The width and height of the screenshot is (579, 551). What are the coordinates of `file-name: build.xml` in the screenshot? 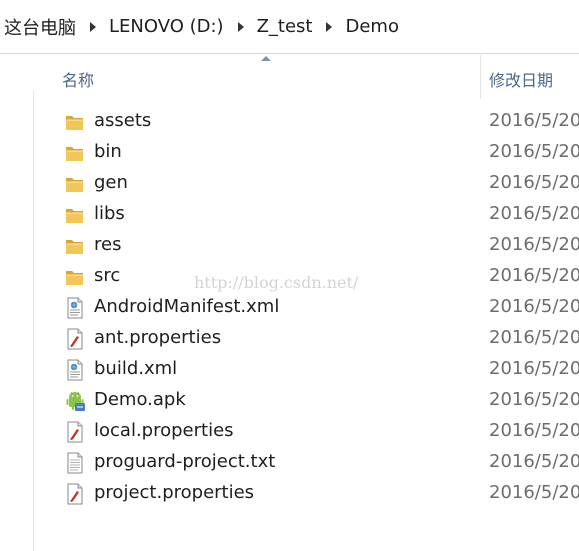 It's located at (136, 368).